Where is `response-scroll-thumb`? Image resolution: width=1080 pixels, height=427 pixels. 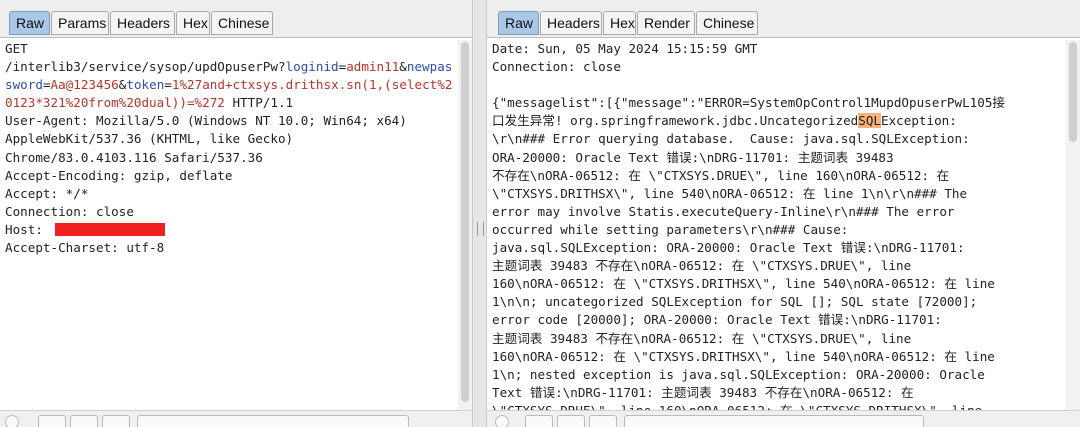
response-scroll-thumb is located at coordinates (1073, 92).